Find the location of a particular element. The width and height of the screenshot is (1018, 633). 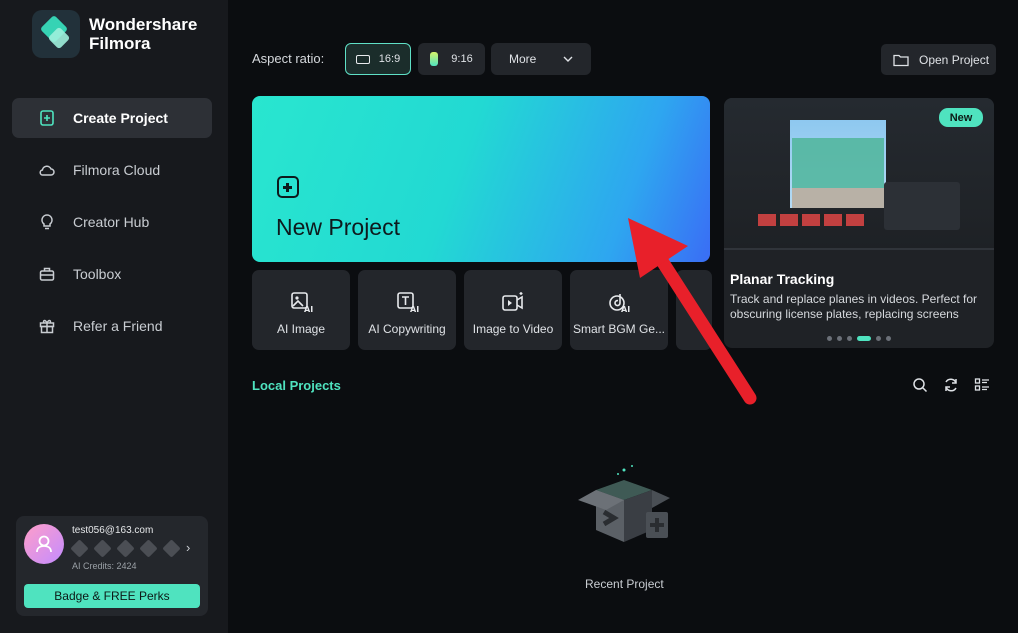

gift-icon is located at coordinates (47, 326).